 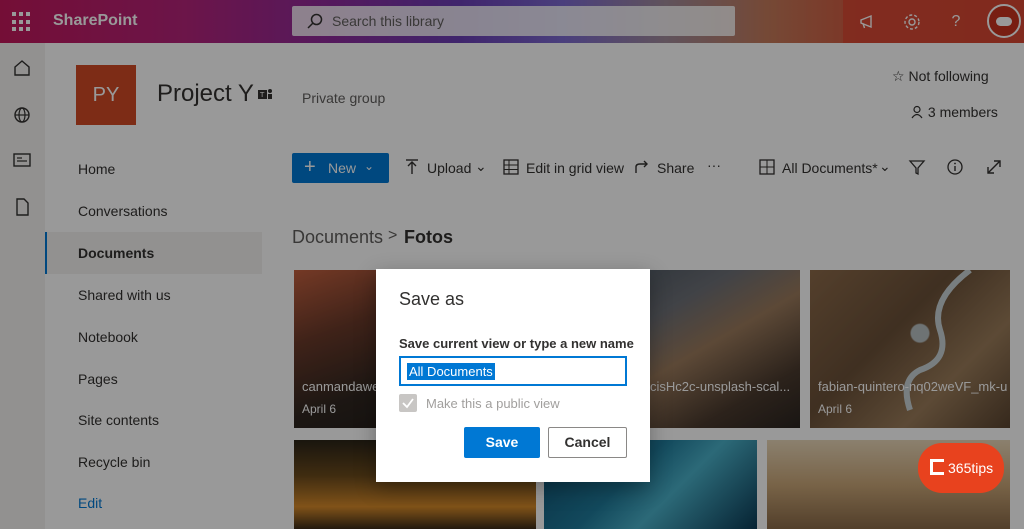 What do you see at coordinates (587, 442) in the screenshot?
I see `cancel-button: Cancel` at bounding box center [587, 442].